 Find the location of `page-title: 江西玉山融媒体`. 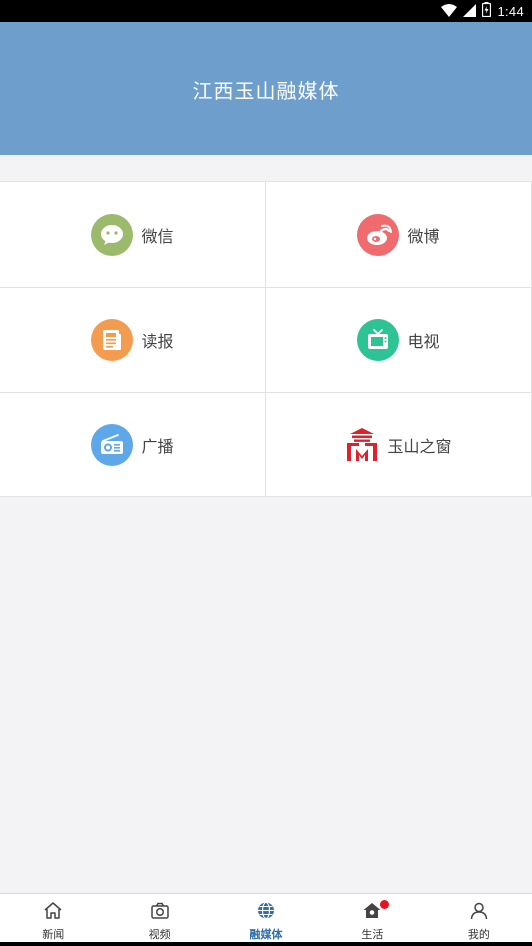

page-title: 江西玉山融媒体 is located at coordinates (266, 91).